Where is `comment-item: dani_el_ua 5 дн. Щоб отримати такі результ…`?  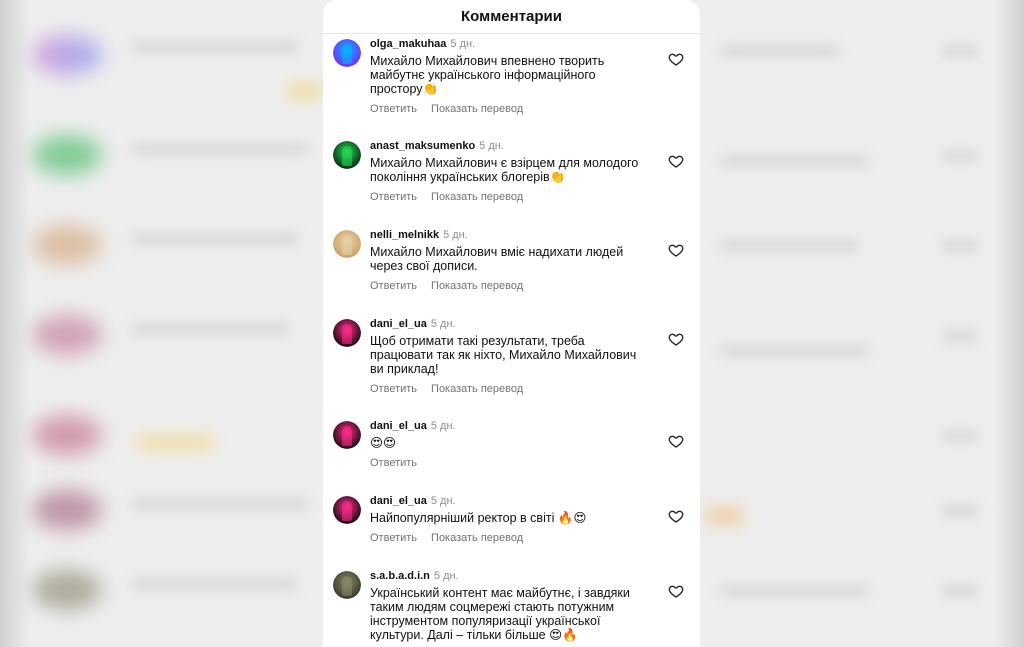
comment-item: dani_el_ua 5 дн. Щоб отримати такі результ… is located at coordinates (511, 361).